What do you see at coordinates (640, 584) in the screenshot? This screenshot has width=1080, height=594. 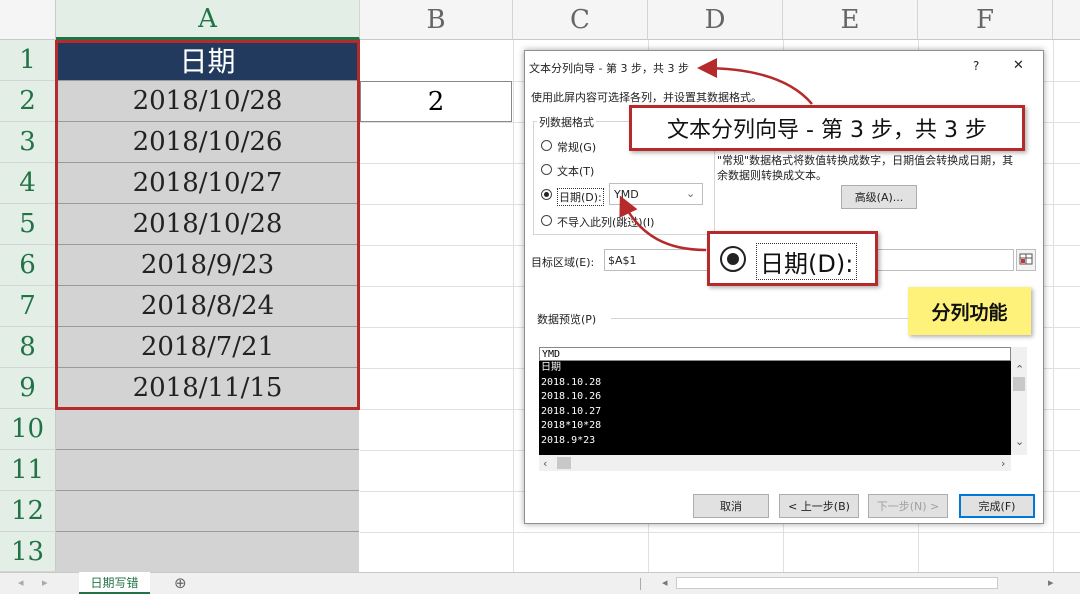 I see `splitter` at bounding box center [640, 584].